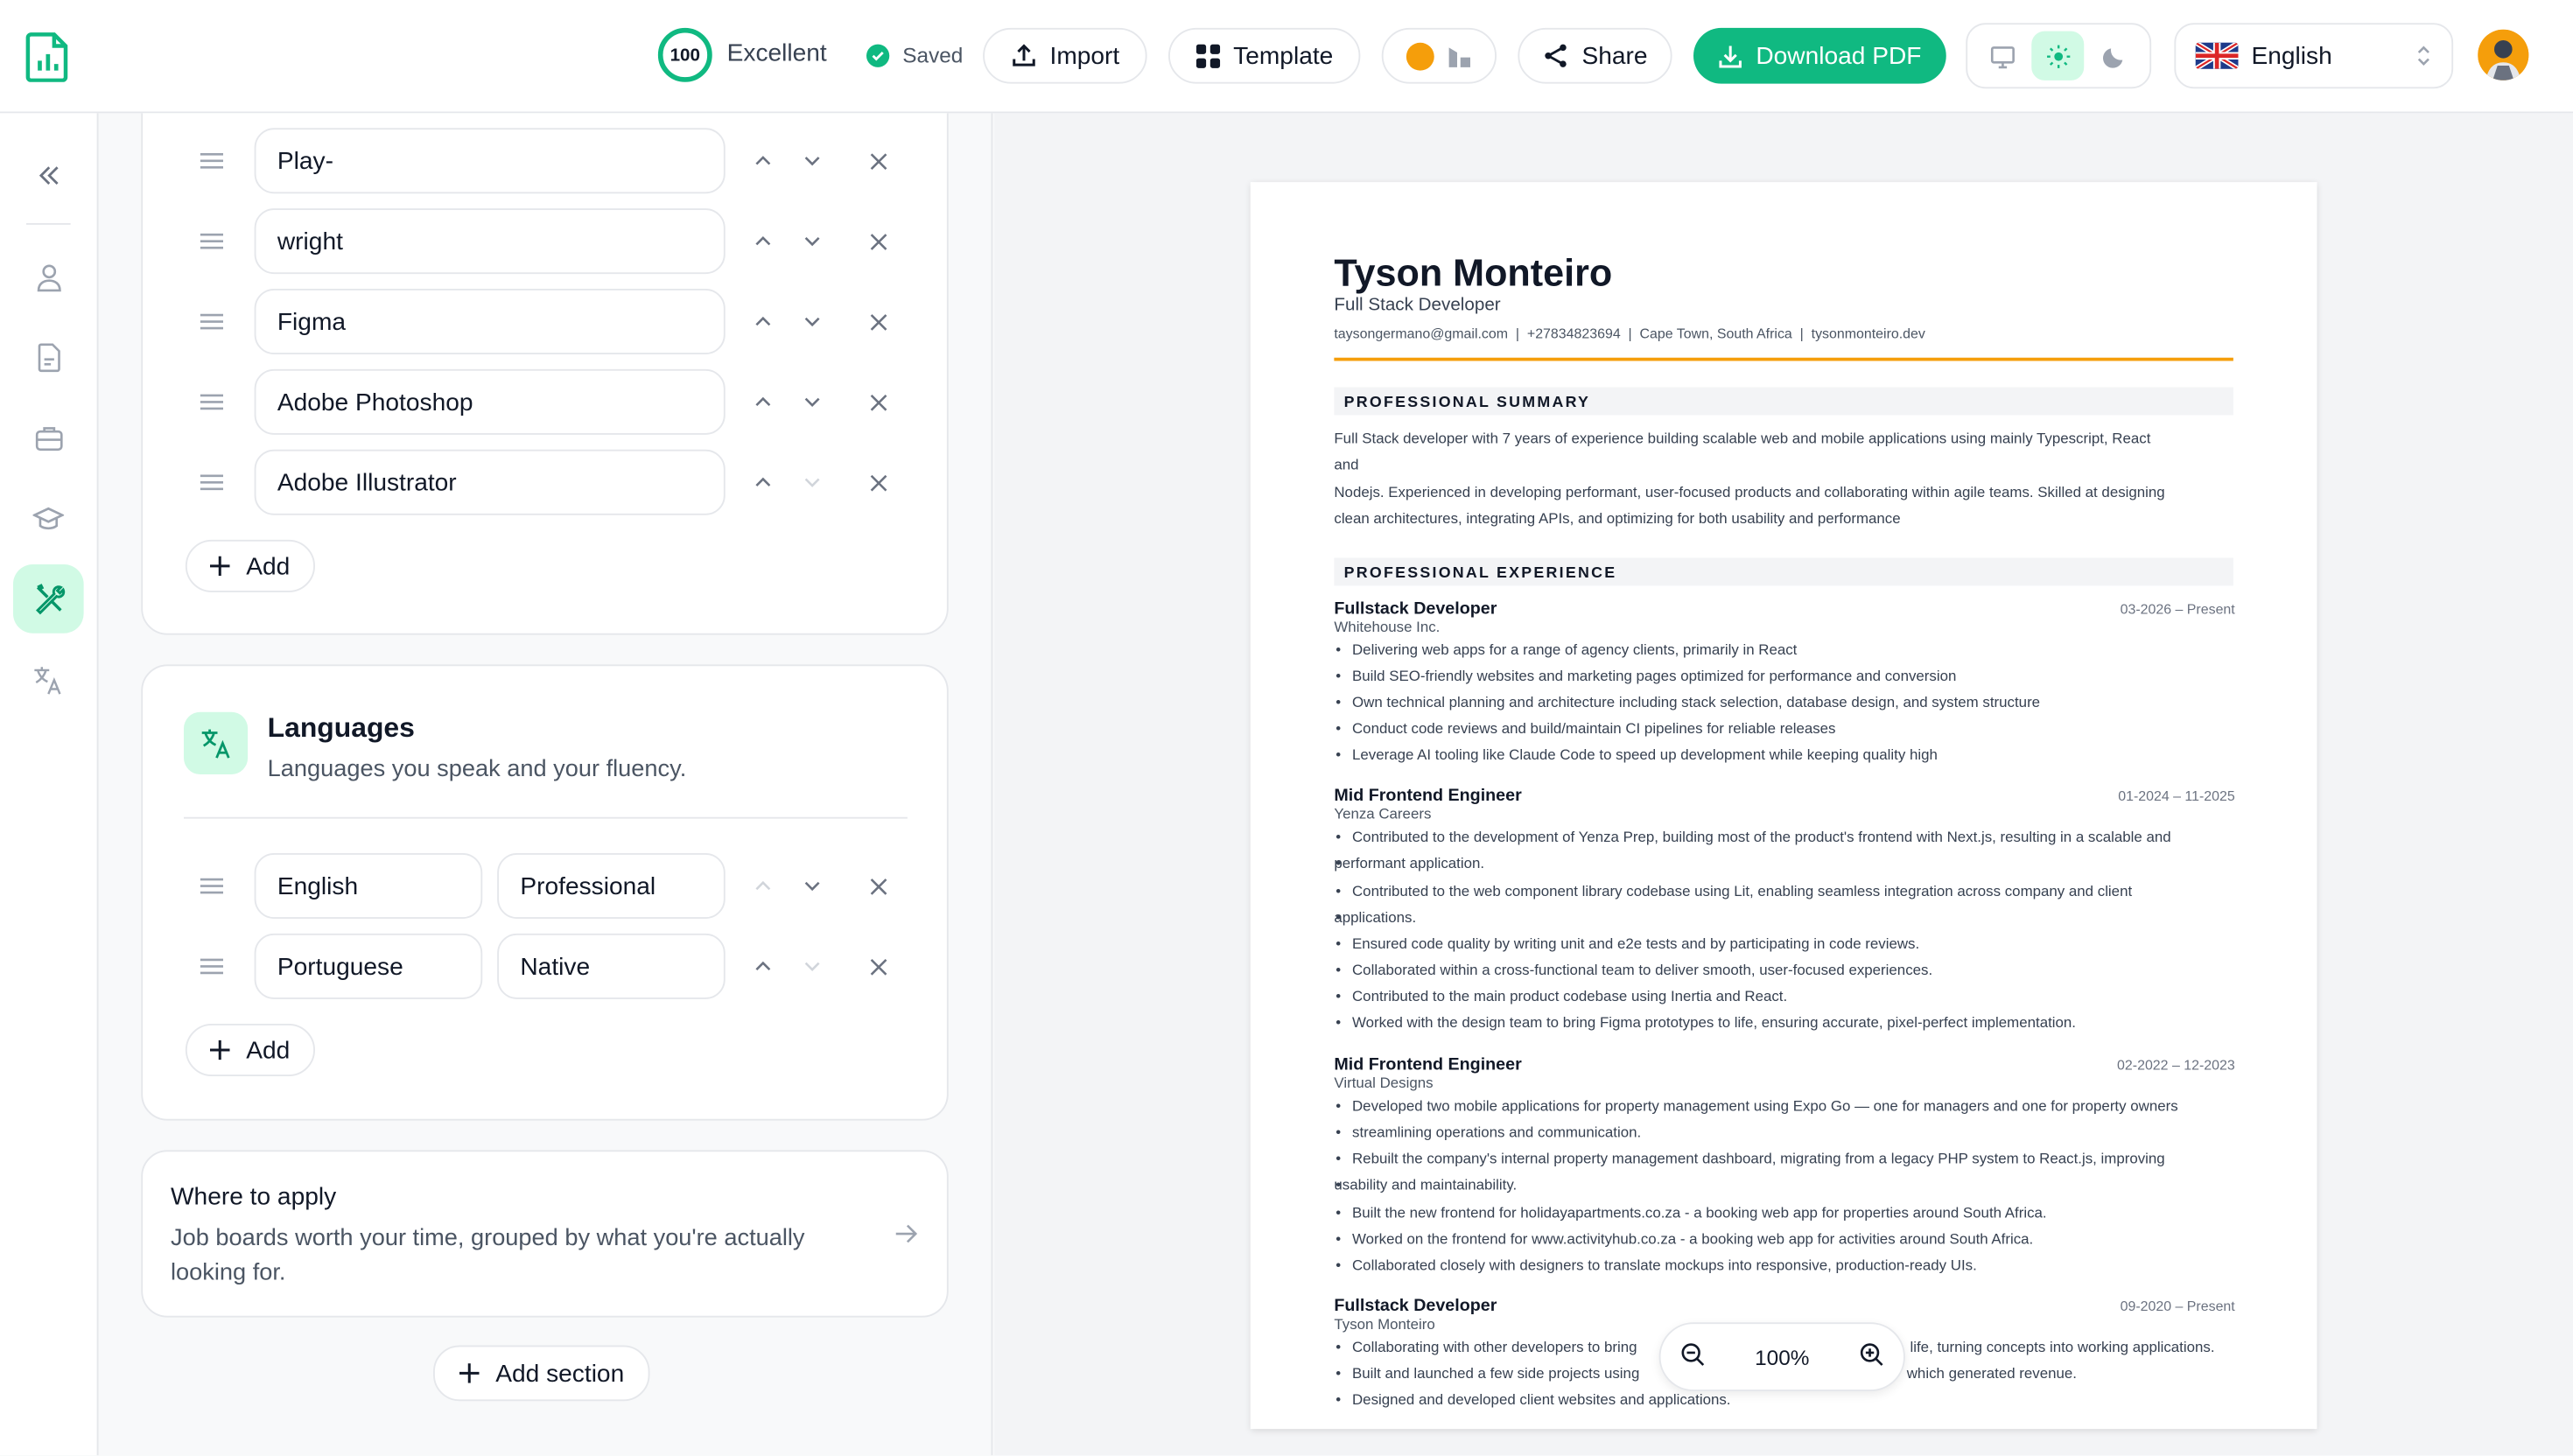  What do you see at coordinates (490, 482) in the screenshot?
I see `skill-input: Adobe Illustrator` at bounding box center [490, 482].